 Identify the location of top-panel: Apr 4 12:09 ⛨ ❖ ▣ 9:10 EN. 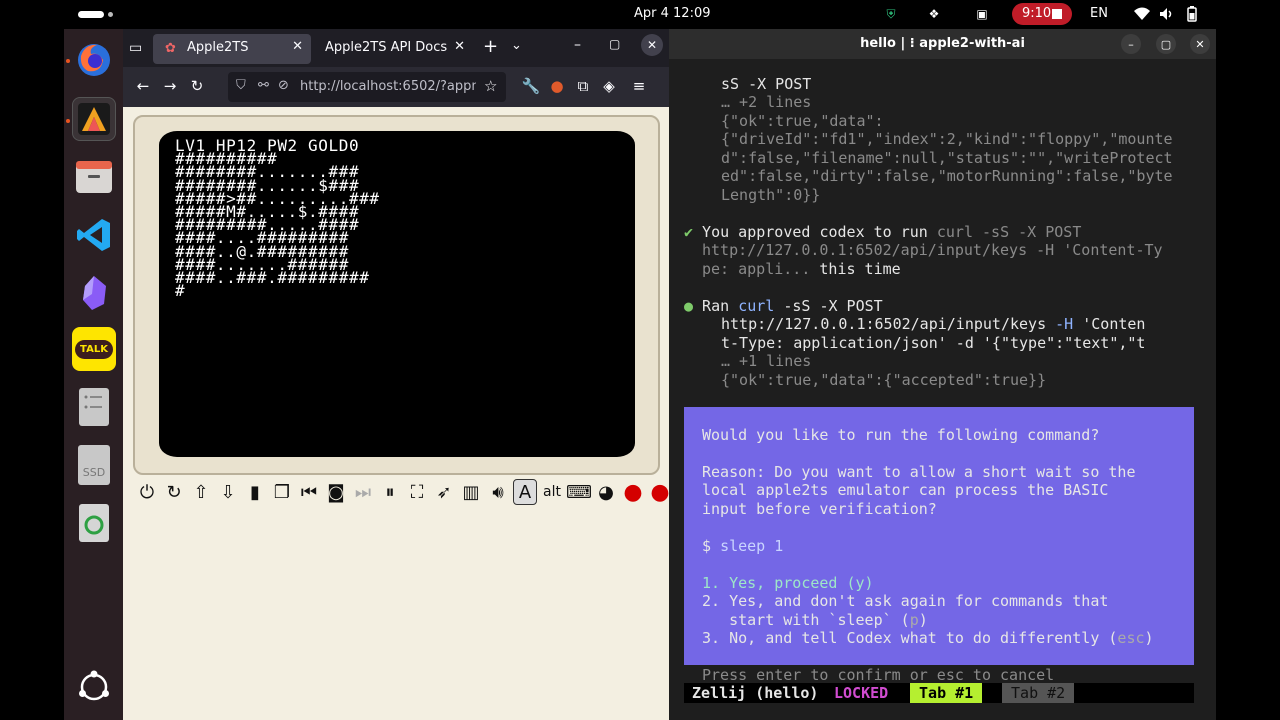
(640, 14).